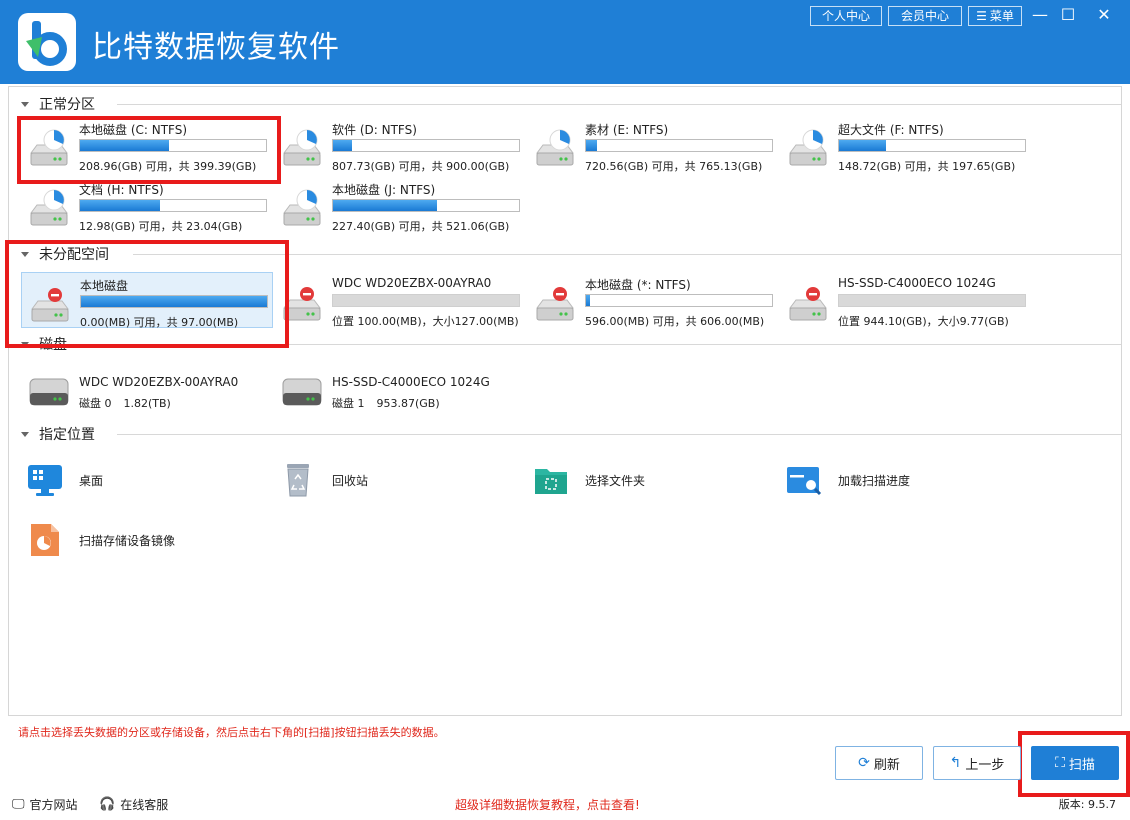 This screenshot has width=1130, height=820. What do you see at coordinates (927, 166) in the screenshot?
I see `partition-capacity: 148.72(GB) 可用，共 197.65(GB)` at bounding box center [927, 166].